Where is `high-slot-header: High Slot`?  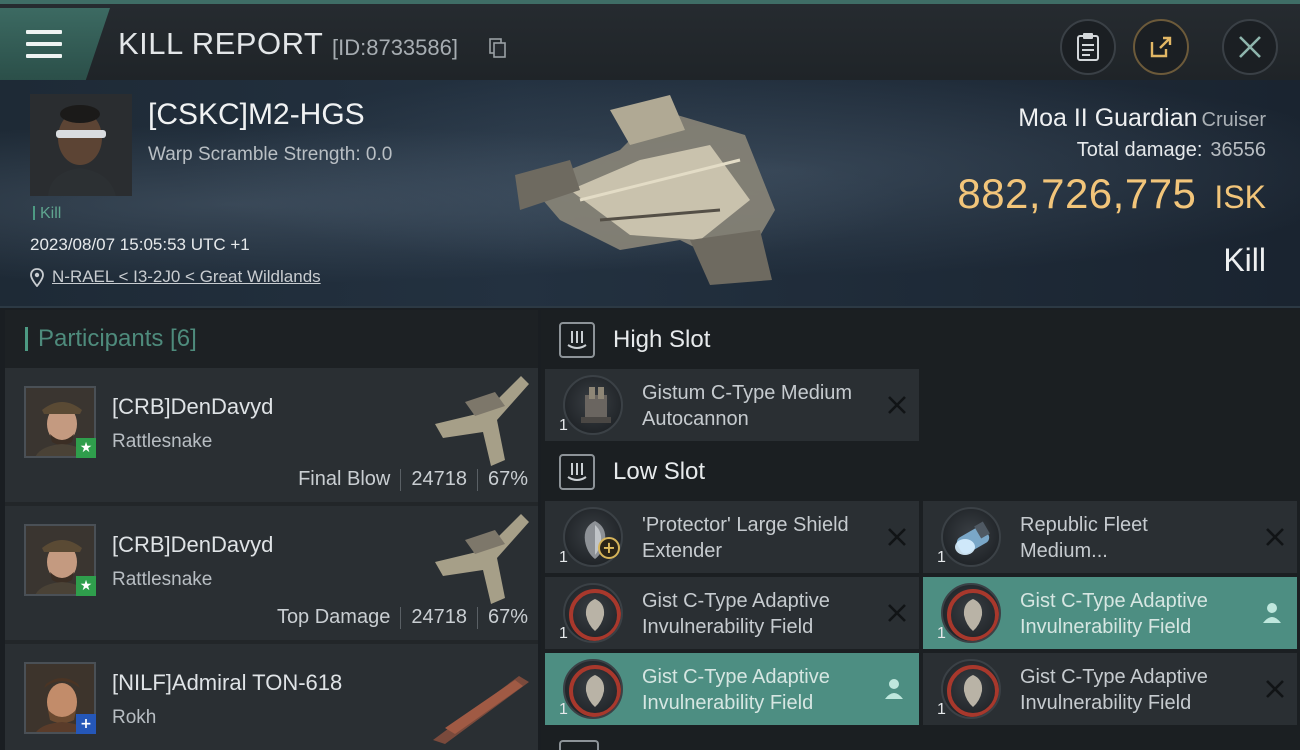
high-slot-header: High Slot is located at coordinates (920, 340).